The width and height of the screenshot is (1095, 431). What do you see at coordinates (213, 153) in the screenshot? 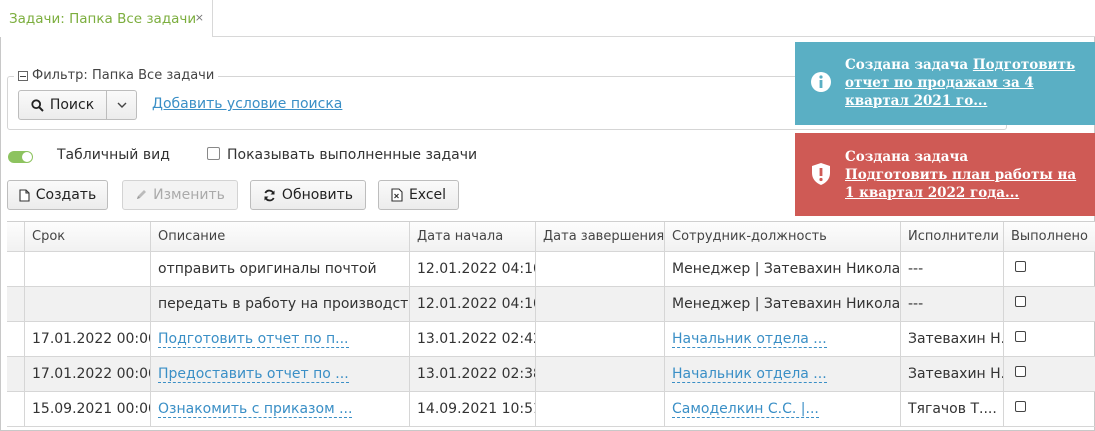
I see `show-completed-checkbox` at bounding box center [213, 153].